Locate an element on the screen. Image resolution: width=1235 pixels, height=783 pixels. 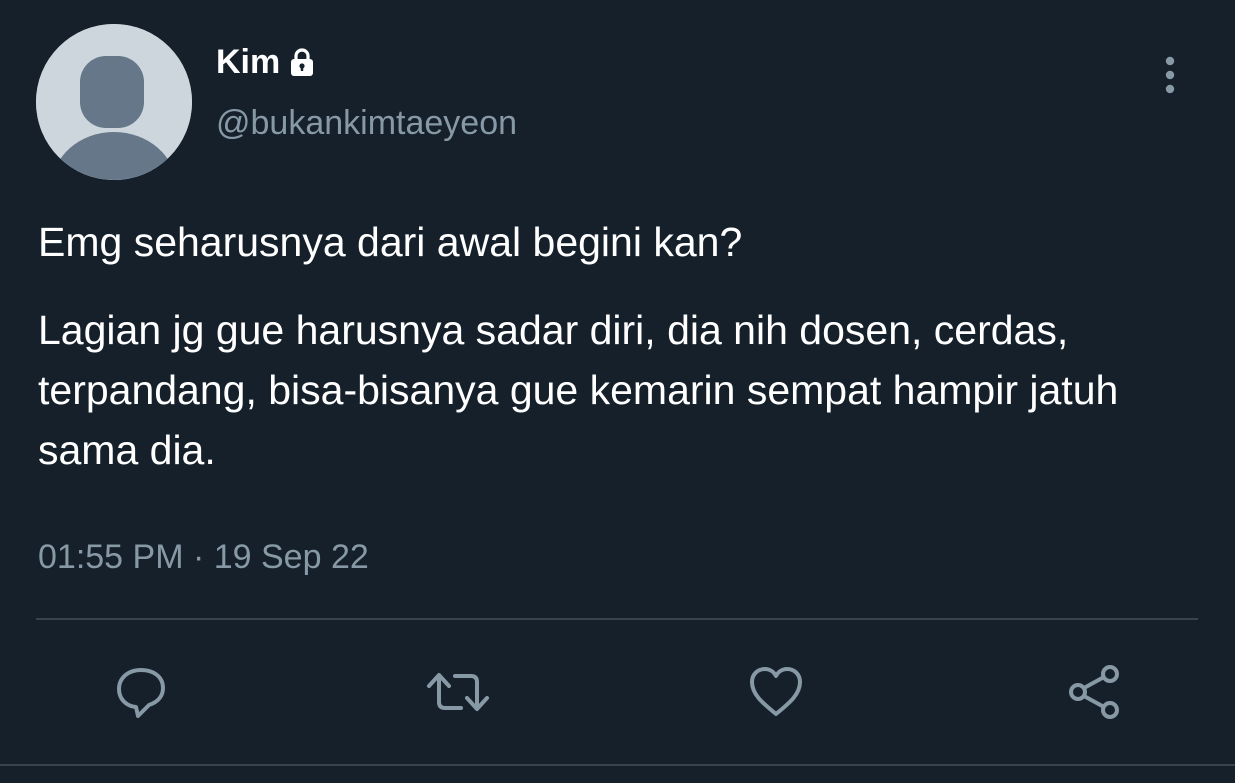
avatar is located at coordinates (114, 102).